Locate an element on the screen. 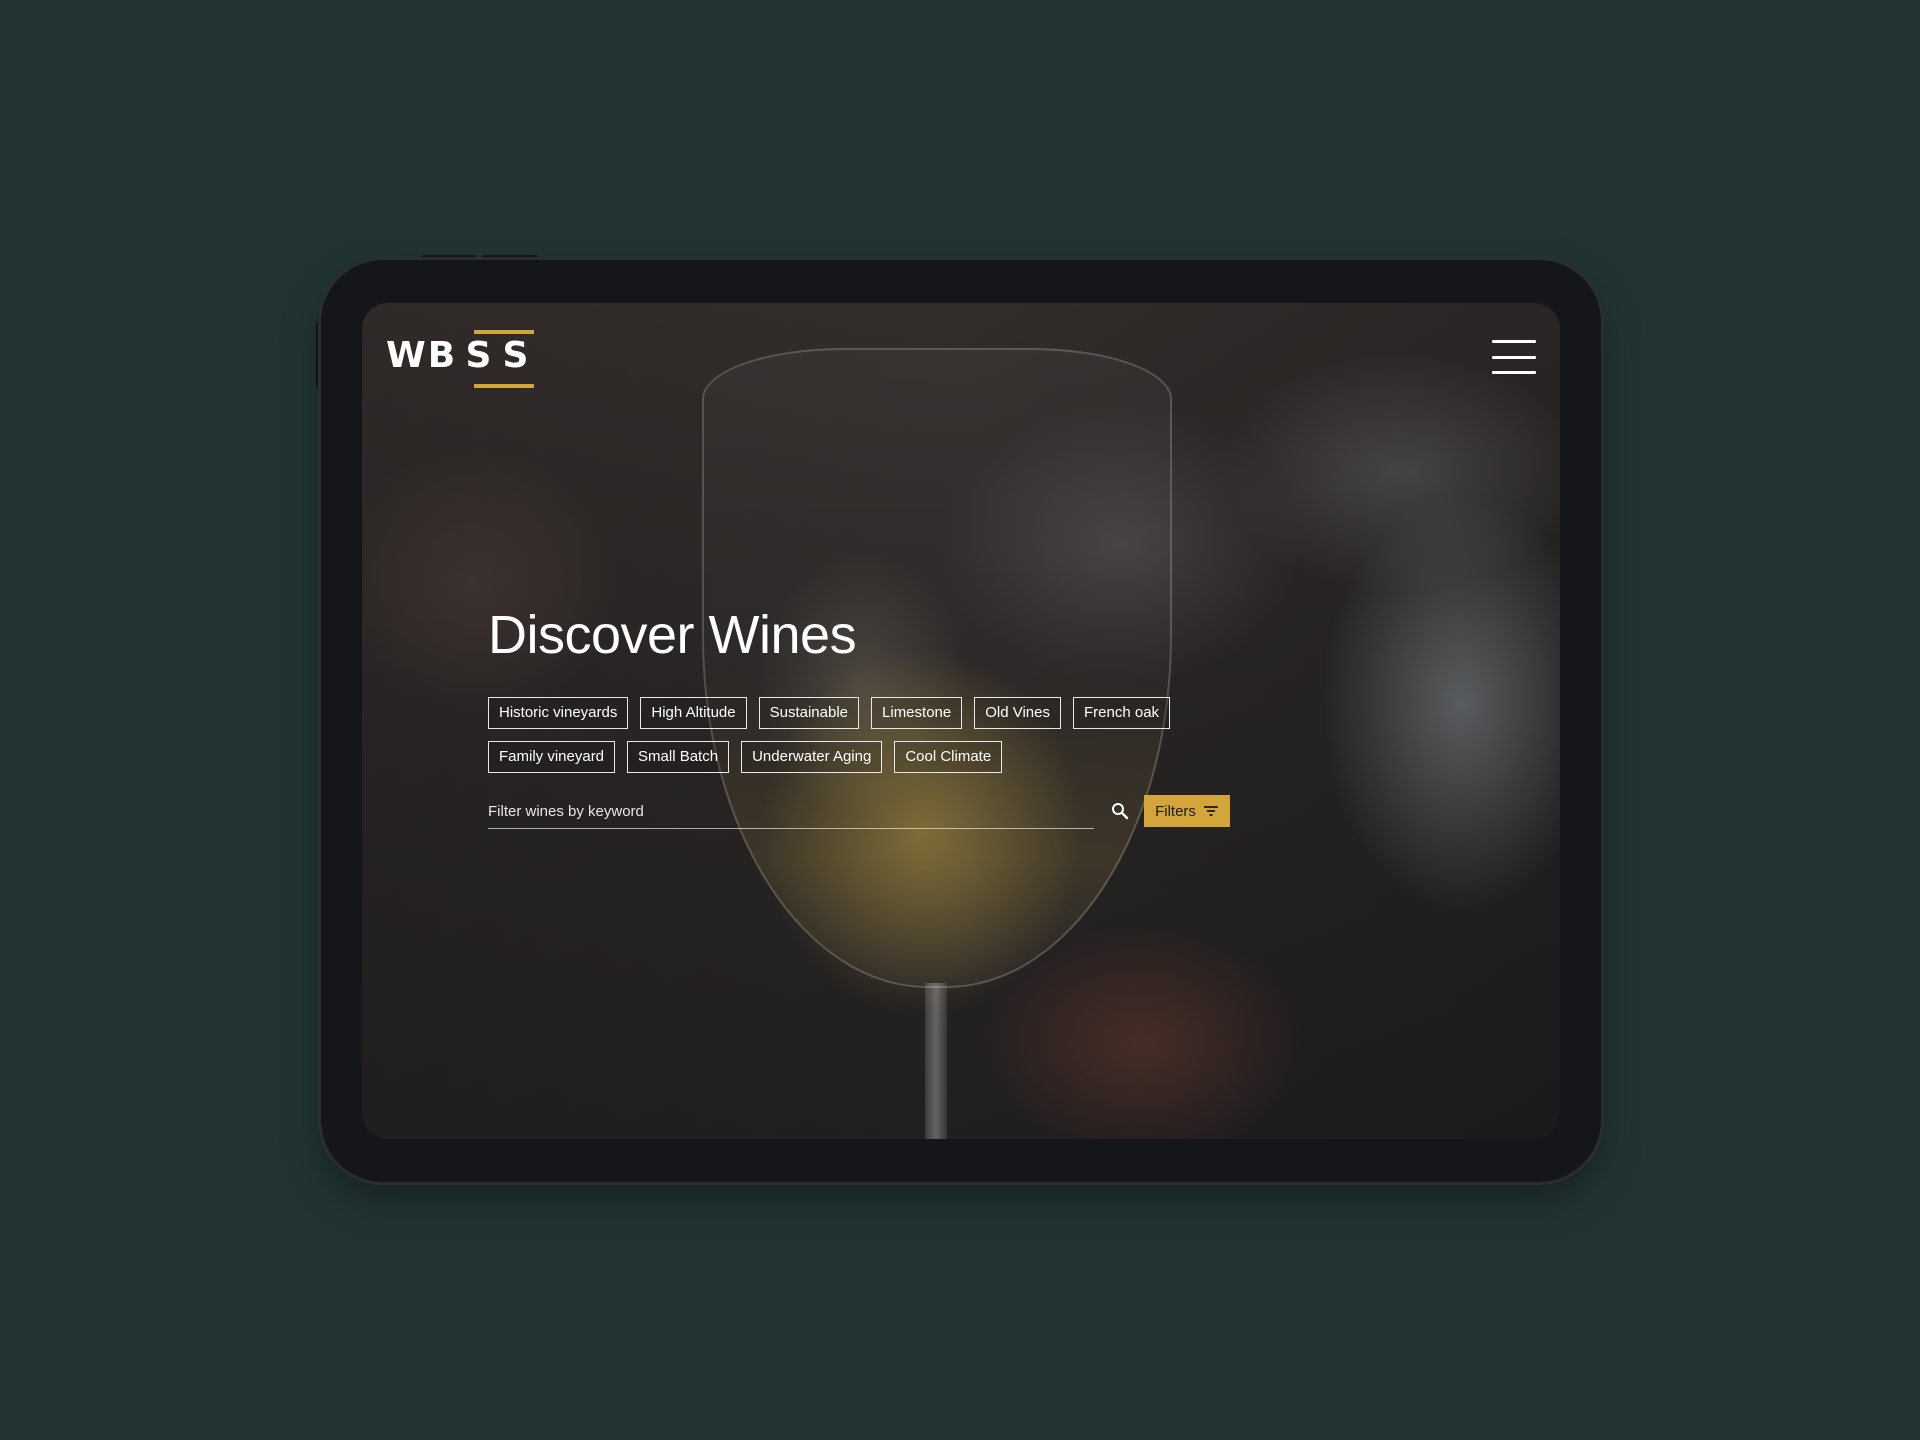  logo-letter: W is located at coordinates (406, 355).